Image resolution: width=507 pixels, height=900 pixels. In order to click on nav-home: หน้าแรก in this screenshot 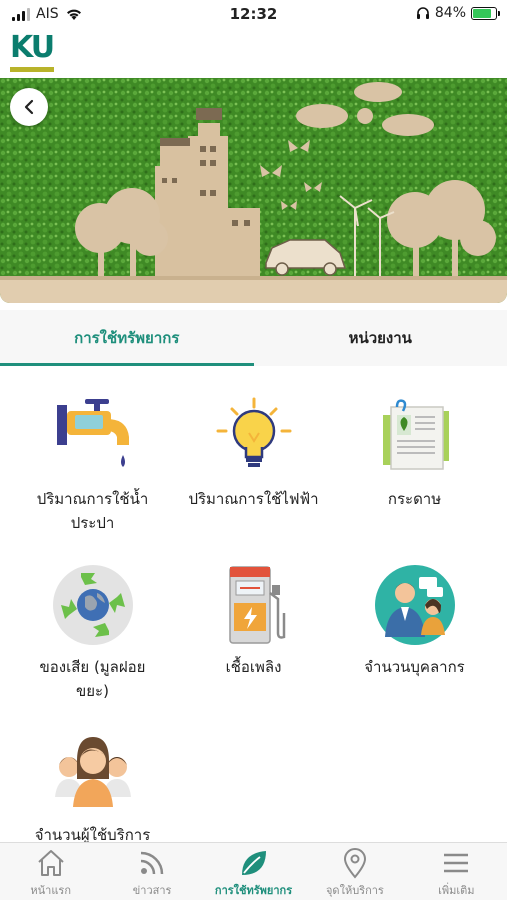, I will do `click(50, 871)`.